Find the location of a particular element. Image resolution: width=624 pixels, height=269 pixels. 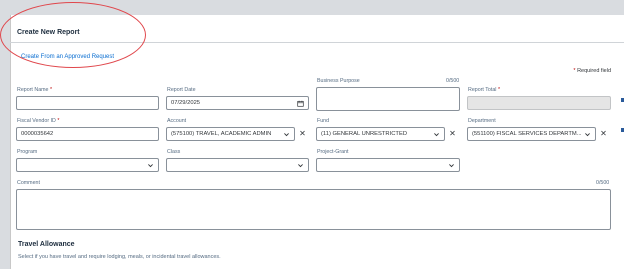

report-date-input: 07/29/2025 is located at coordinates (237, 103).